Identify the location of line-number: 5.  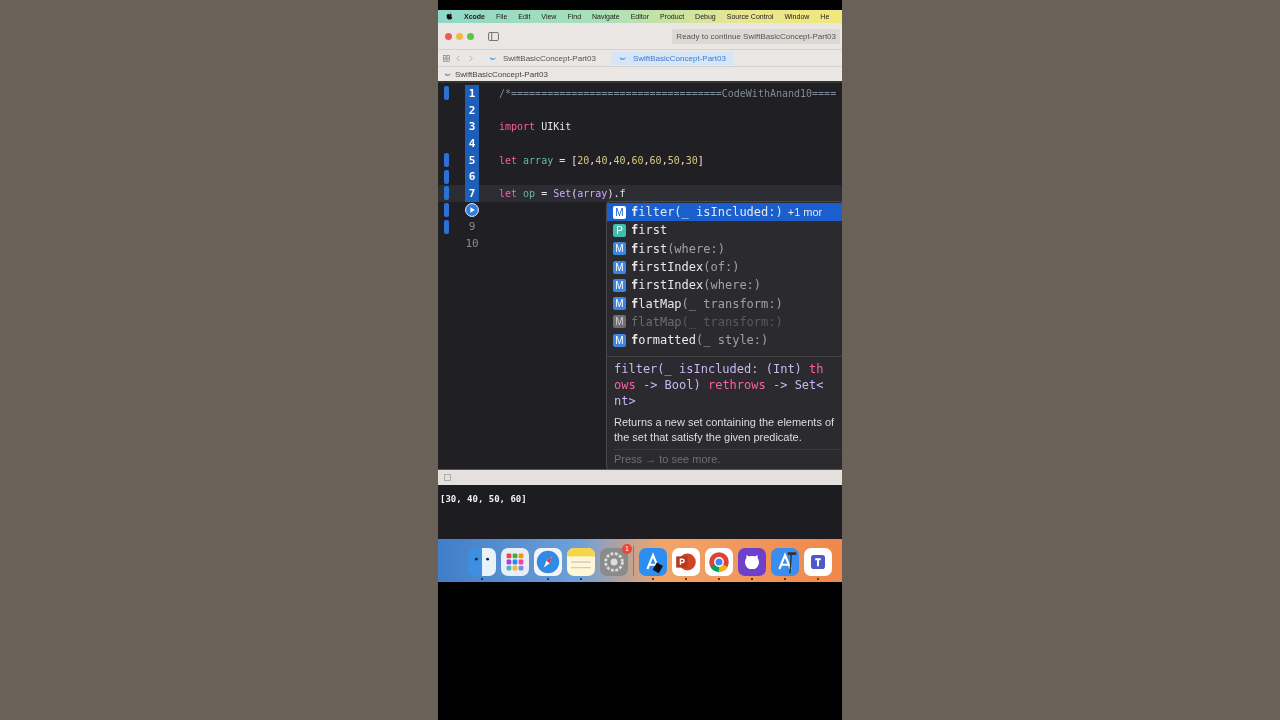
(472, 160).